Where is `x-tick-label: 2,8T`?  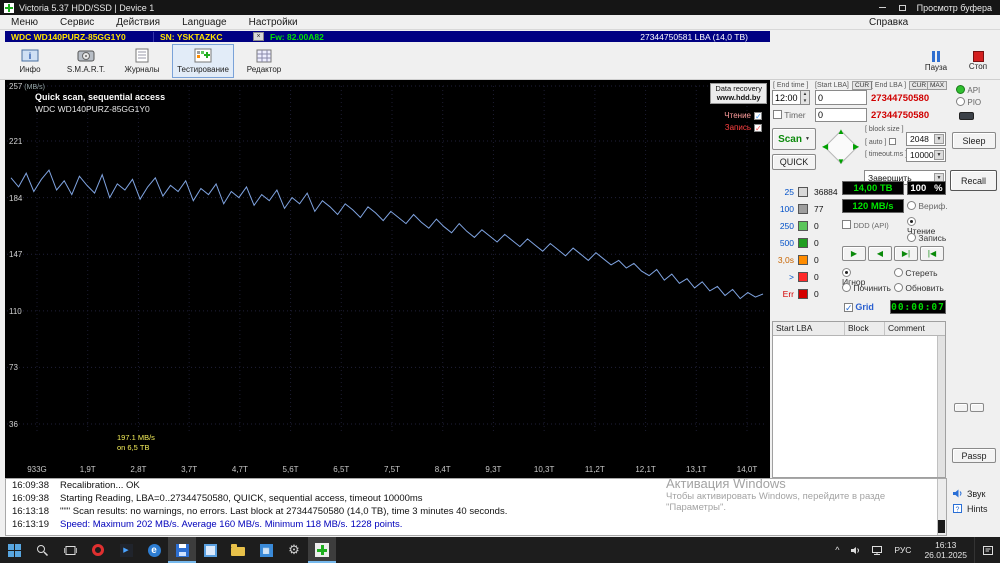 x-tick-label: 2,8T is located at coordinates (138, 469).